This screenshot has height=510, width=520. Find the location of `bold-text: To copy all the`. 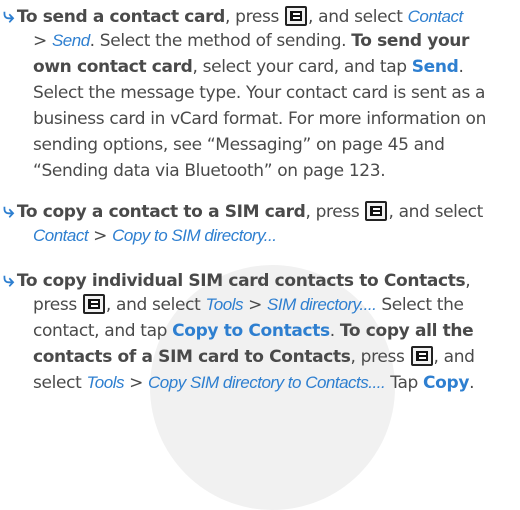

bold-text: To copy all the is located at coordinates (406, 331).